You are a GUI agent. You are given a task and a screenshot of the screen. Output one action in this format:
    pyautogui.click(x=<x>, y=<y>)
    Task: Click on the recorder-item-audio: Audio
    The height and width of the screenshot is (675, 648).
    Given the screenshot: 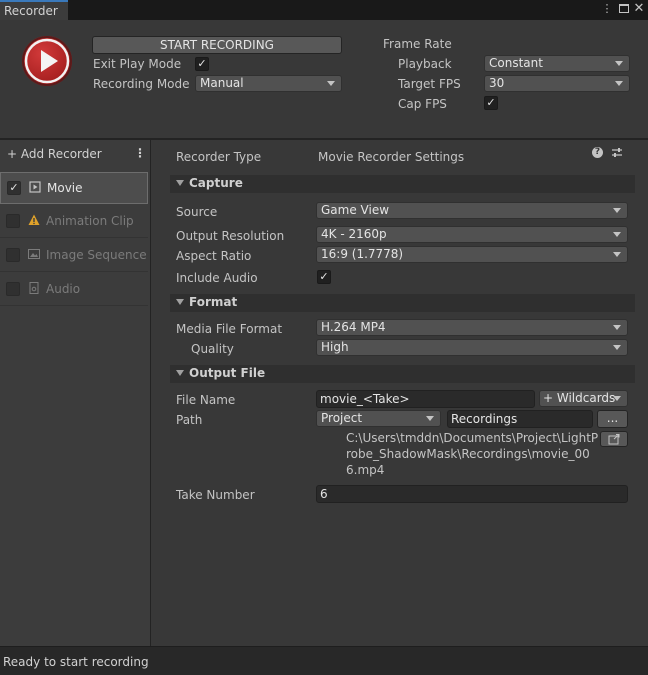 What is the action you would take?
    pyautogui.click(x=74, y=290)
    